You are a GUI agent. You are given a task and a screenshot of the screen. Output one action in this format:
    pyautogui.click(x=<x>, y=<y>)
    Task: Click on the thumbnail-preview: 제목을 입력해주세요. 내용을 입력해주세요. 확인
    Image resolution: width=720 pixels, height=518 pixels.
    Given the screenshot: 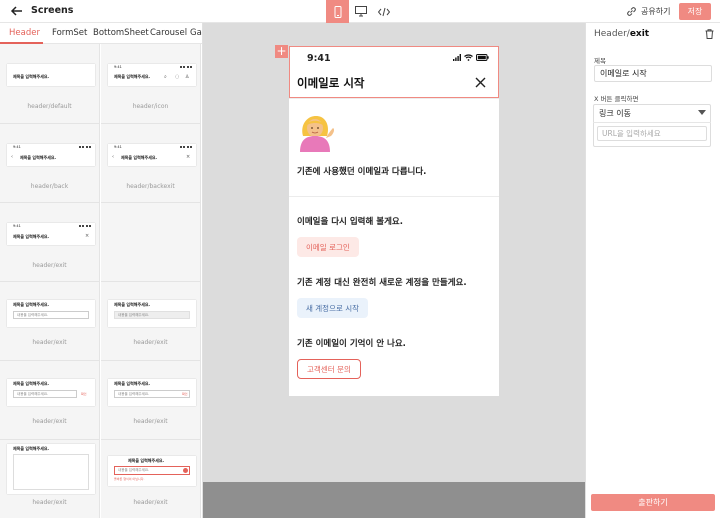 What is the action you would take?
    pyautogui.click(x=51, y=392)
    